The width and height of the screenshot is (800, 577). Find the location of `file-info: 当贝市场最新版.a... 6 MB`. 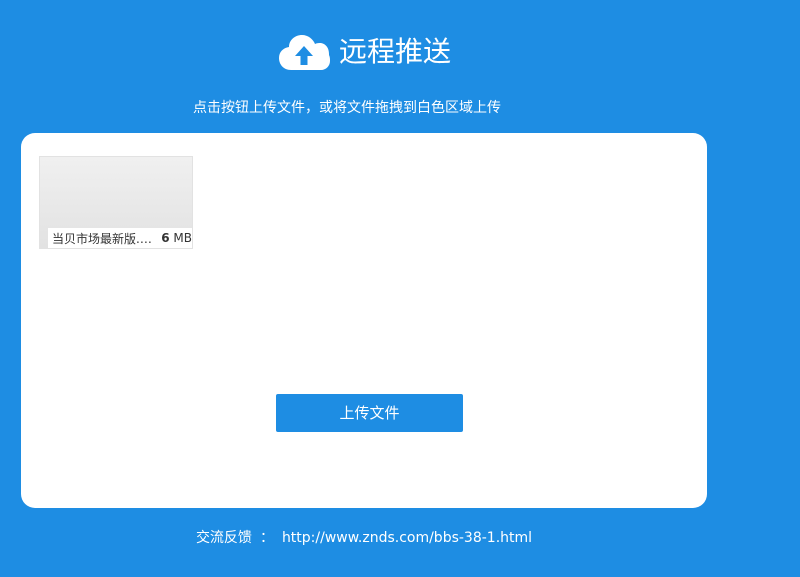

file-info: 当贝市场最新版.a... 6 MB is located at coordinates (120, 238).